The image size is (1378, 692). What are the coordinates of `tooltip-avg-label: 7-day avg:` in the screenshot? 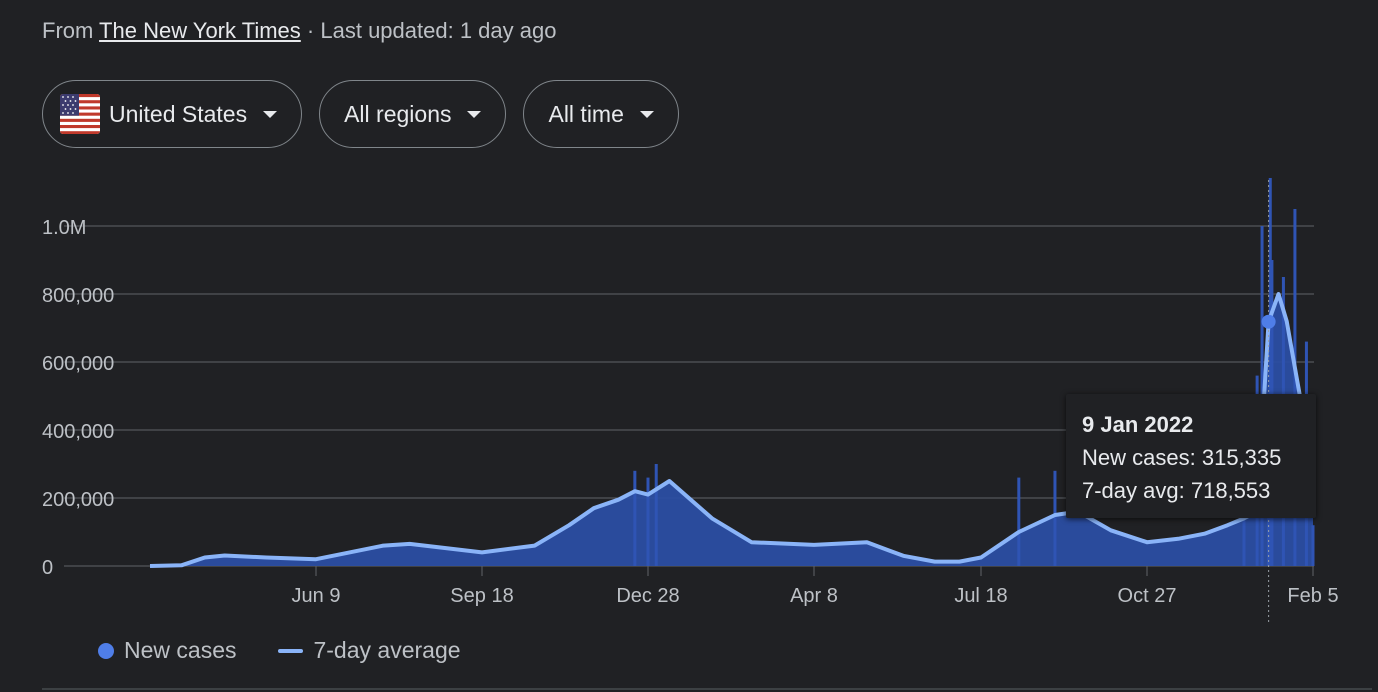 It's located at (1133, 490).